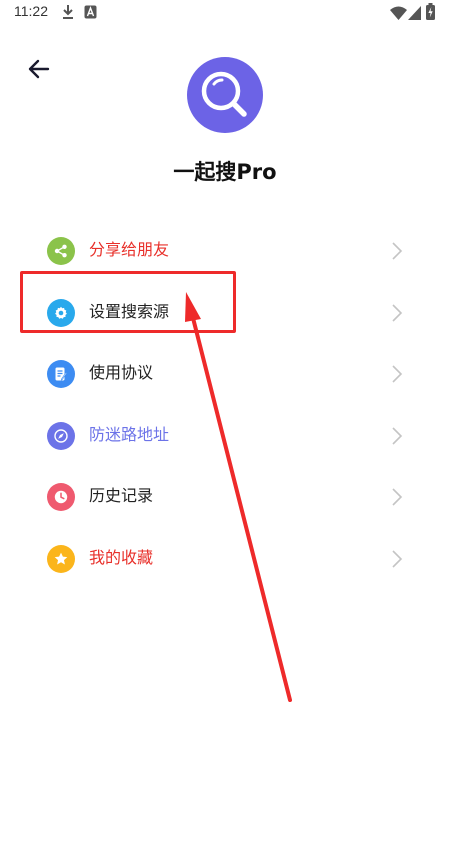 This screenshot has height=850, width=450. I want to click on menu-item-usage-agreement: 使用协议, so click(225, 374).